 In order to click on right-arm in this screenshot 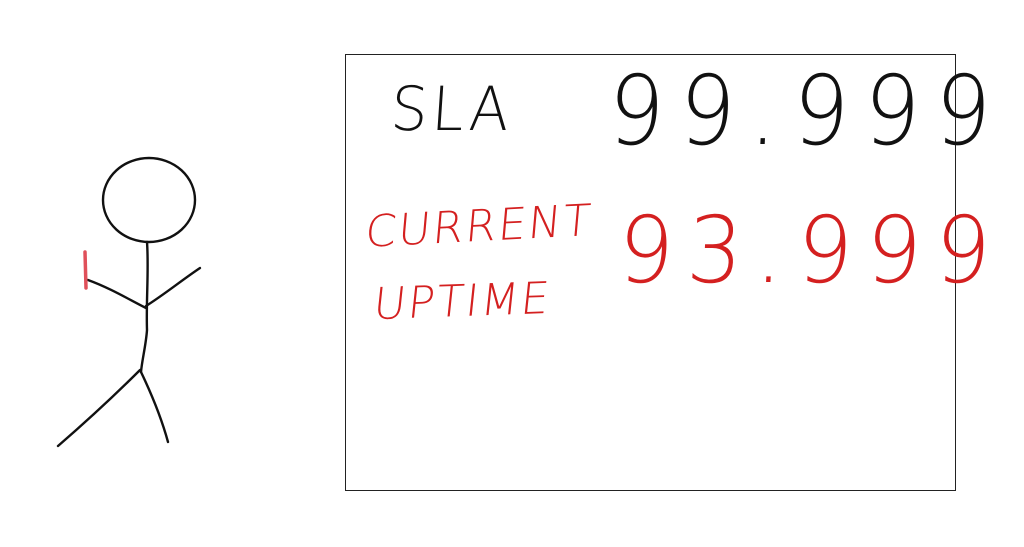, I will do `click(173, 287)`.